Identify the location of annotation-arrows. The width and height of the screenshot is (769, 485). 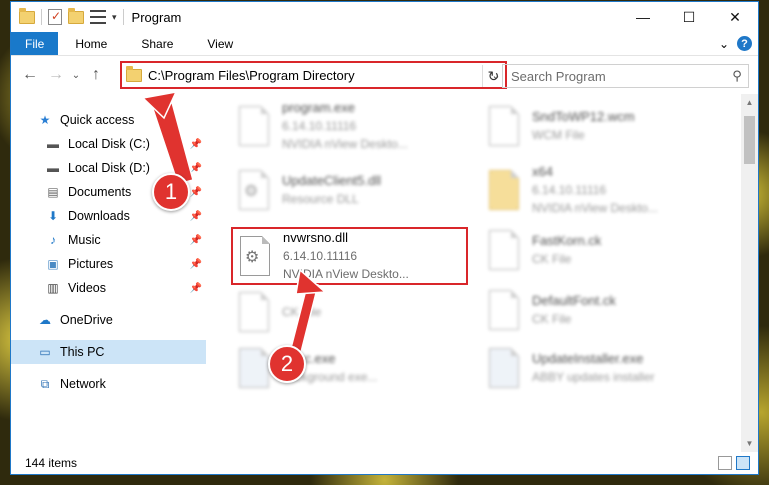
(234, 224).